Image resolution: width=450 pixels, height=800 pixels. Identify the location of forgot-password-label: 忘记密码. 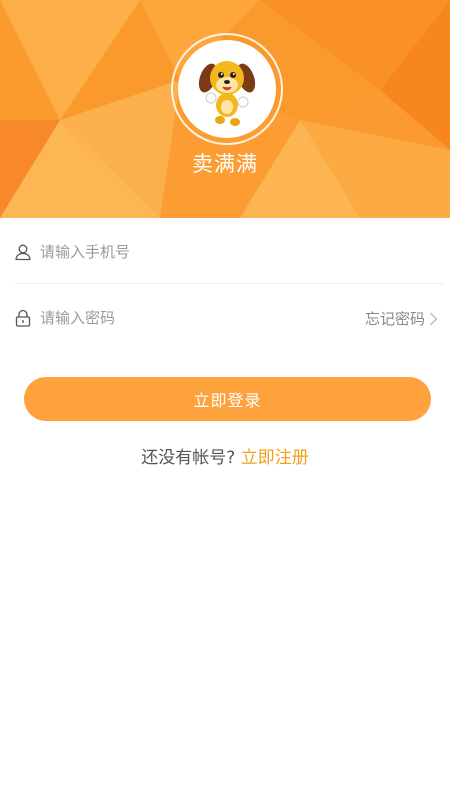
(394, 319).